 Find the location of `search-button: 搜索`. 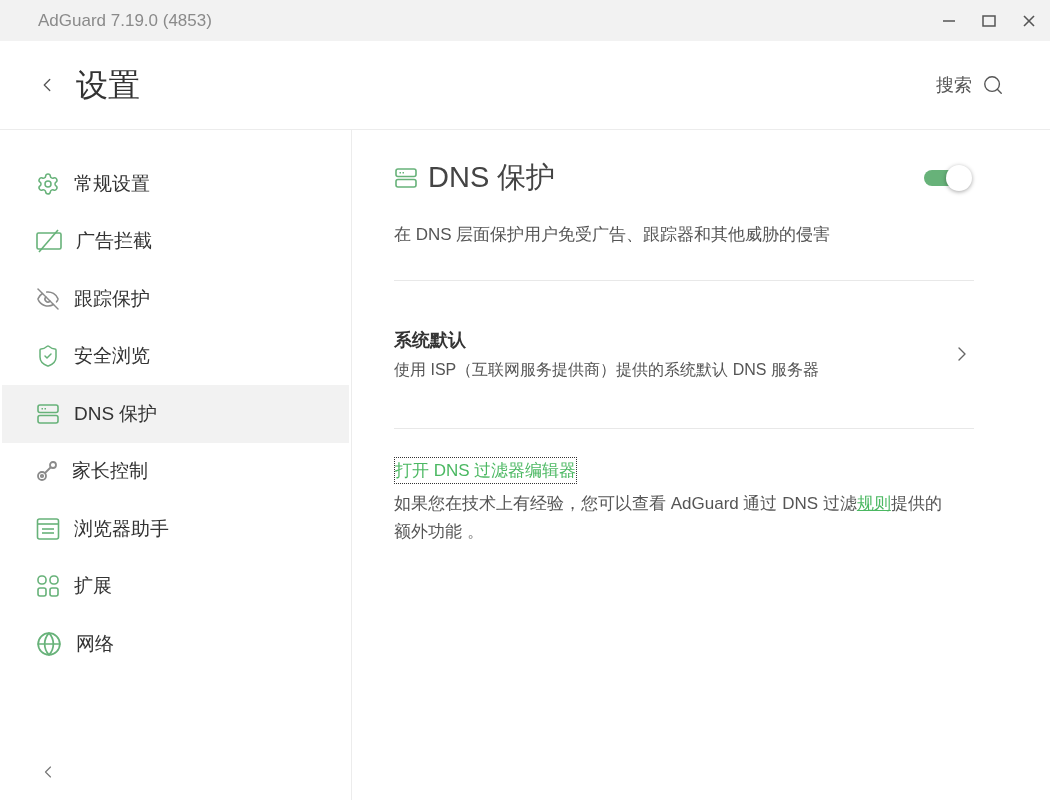

search-button: 搜索 is located at coordinates (970, 85).